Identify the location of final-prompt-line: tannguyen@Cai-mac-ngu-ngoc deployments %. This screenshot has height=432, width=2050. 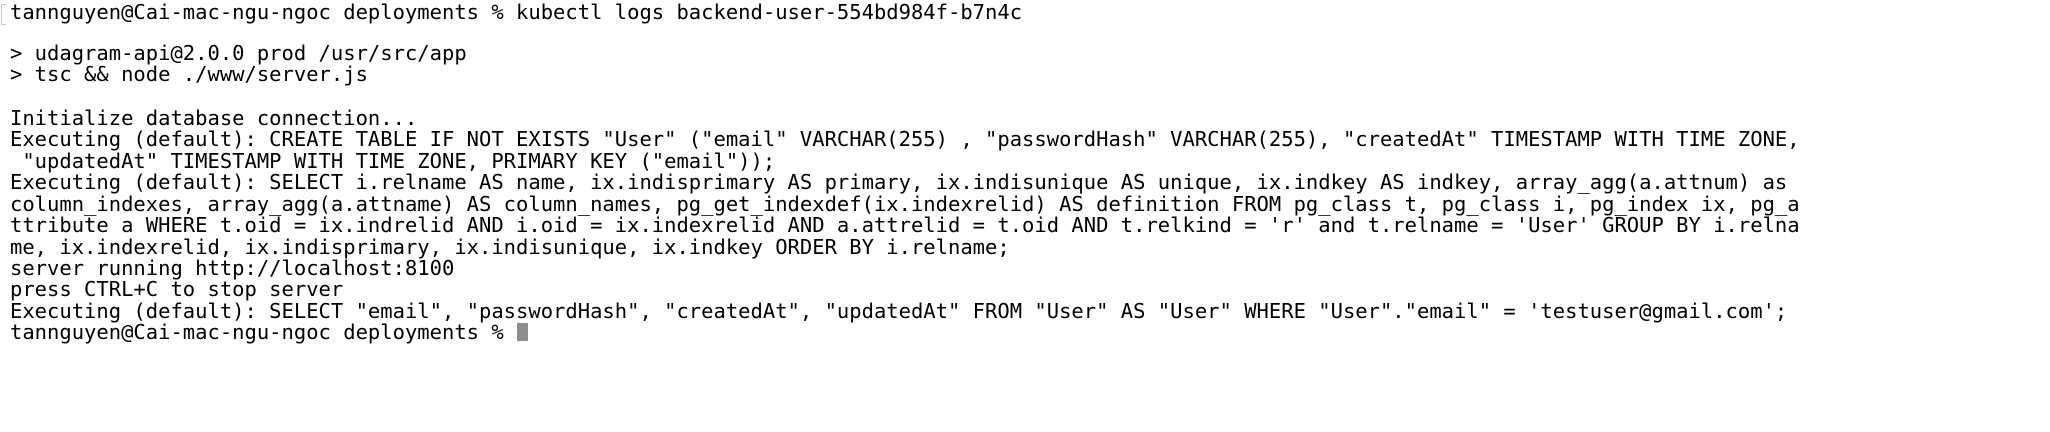
(269, 332).